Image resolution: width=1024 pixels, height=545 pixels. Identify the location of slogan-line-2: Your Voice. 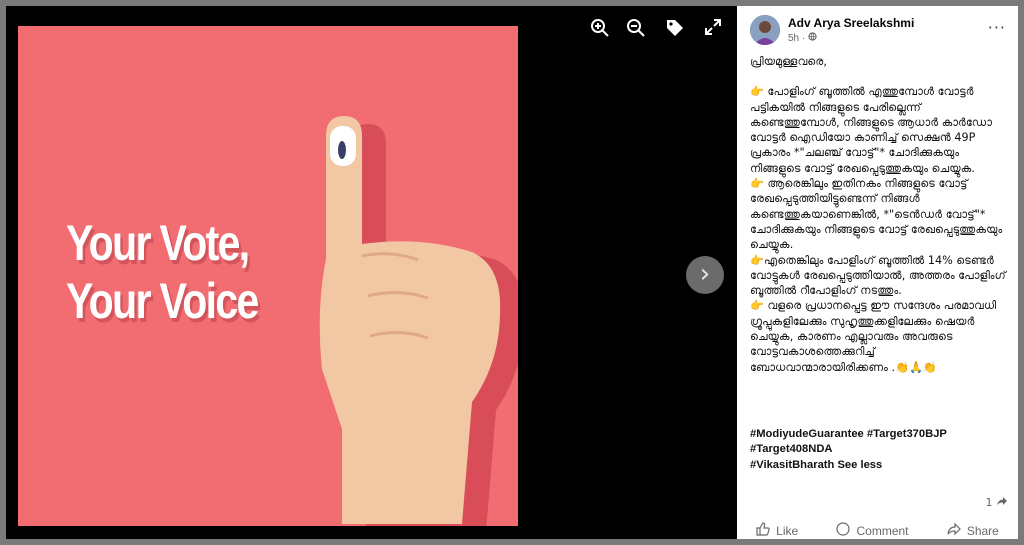
(162, 301).